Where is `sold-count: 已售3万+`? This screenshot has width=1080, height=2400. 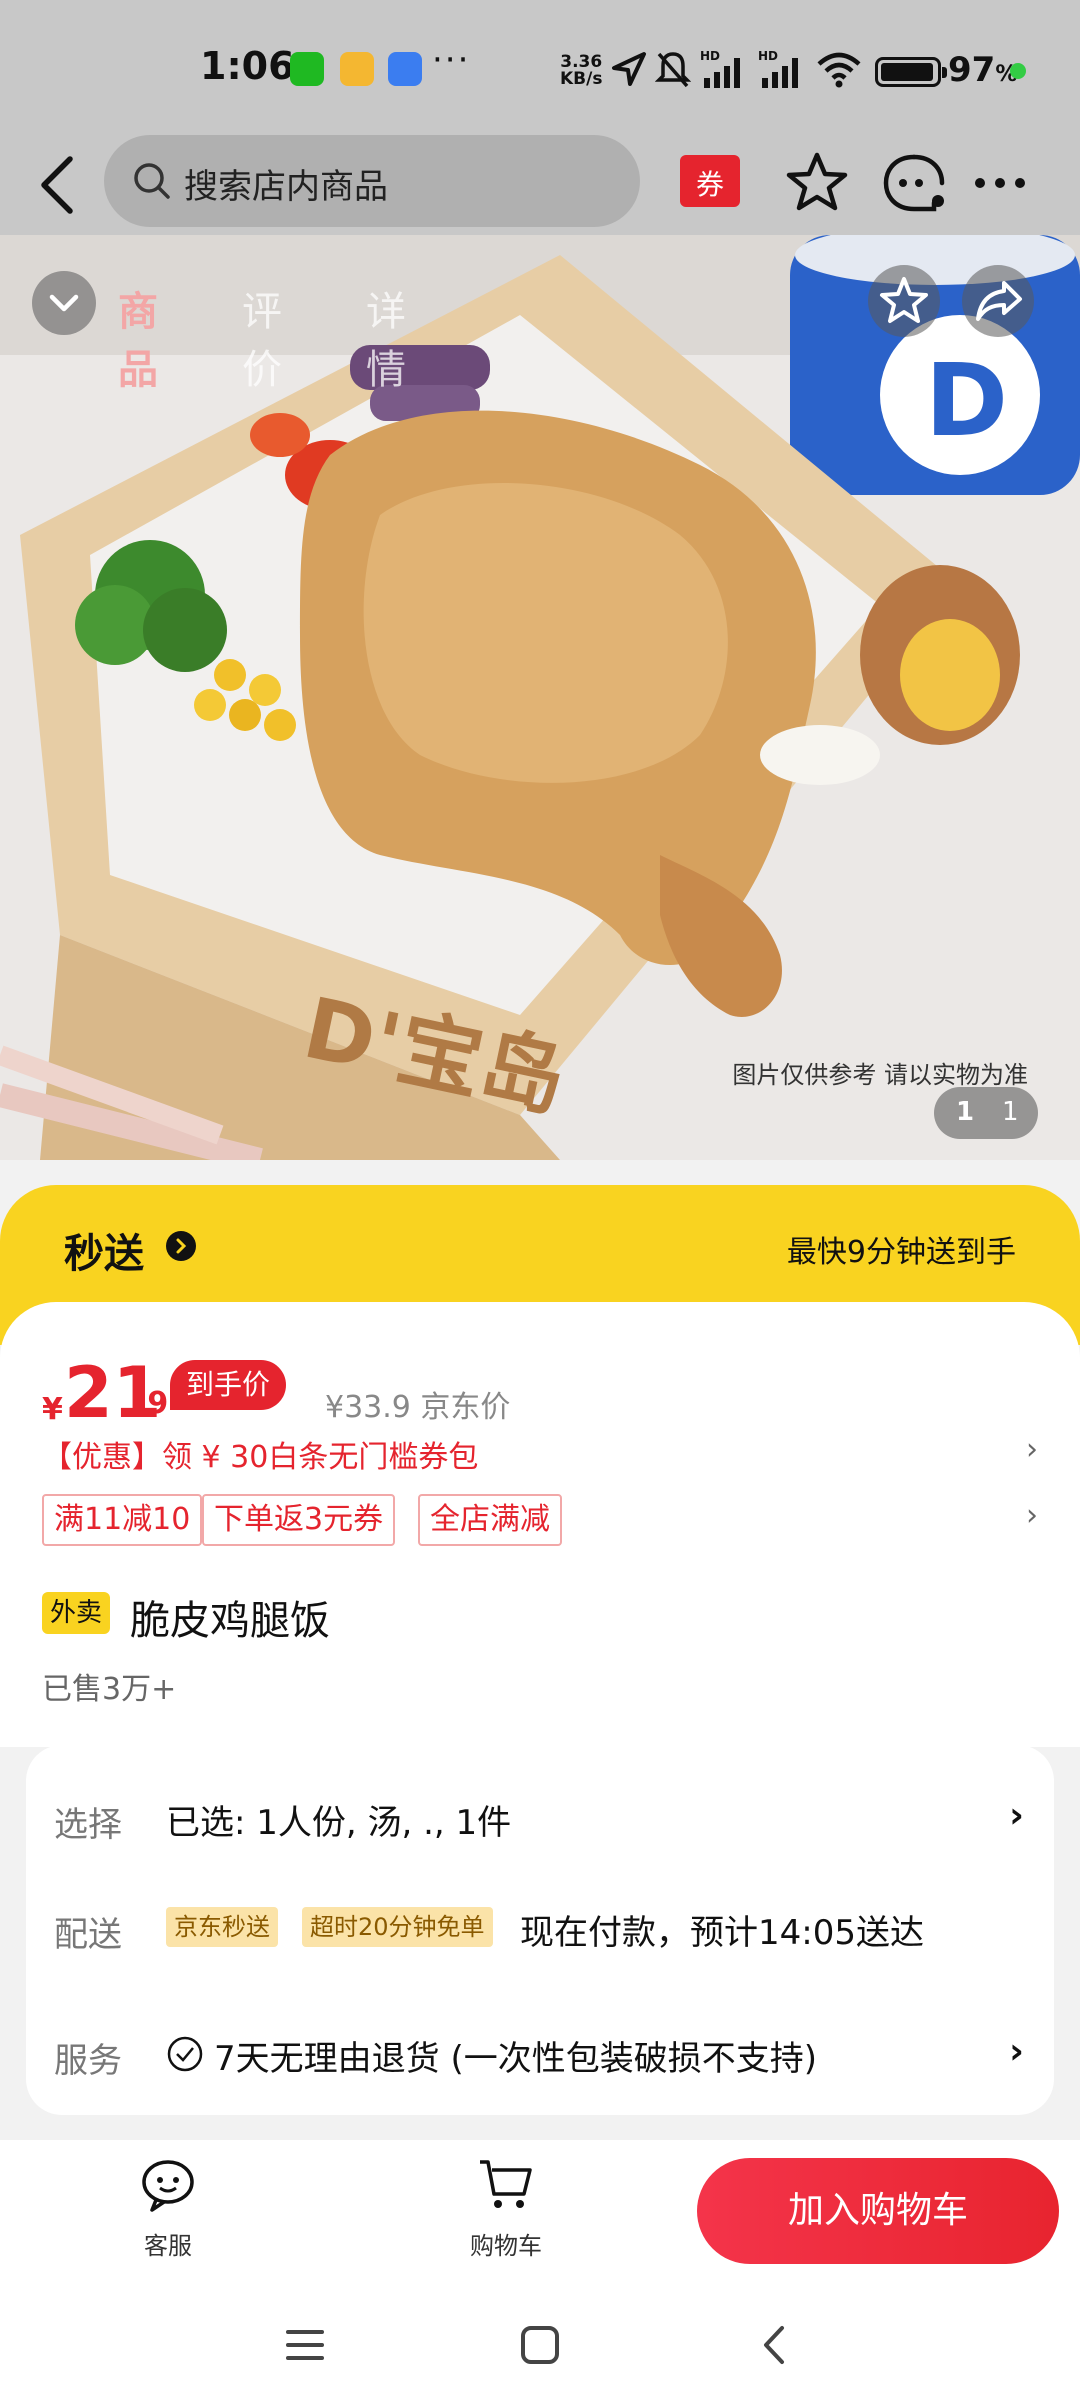
sold-count: 已售3万+ is located at coordinates (109, 1689).